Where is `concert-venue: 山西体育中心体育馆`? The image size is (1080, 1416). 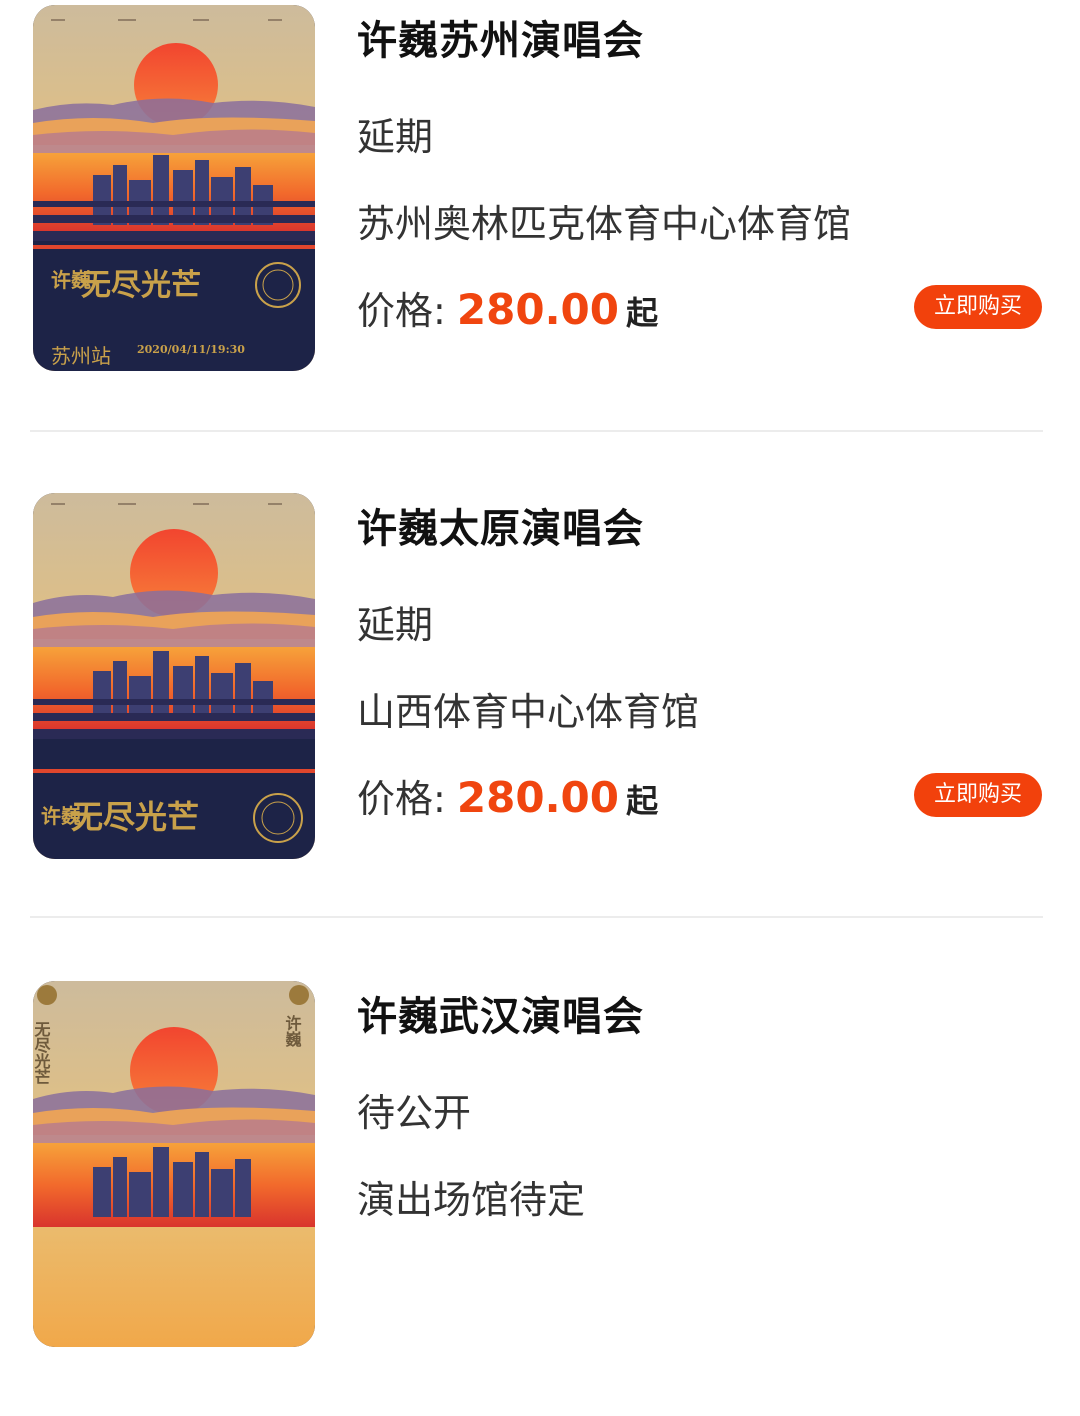 concert-venue: 山西体育中心体育馆 is located at coordinates (528, 712).